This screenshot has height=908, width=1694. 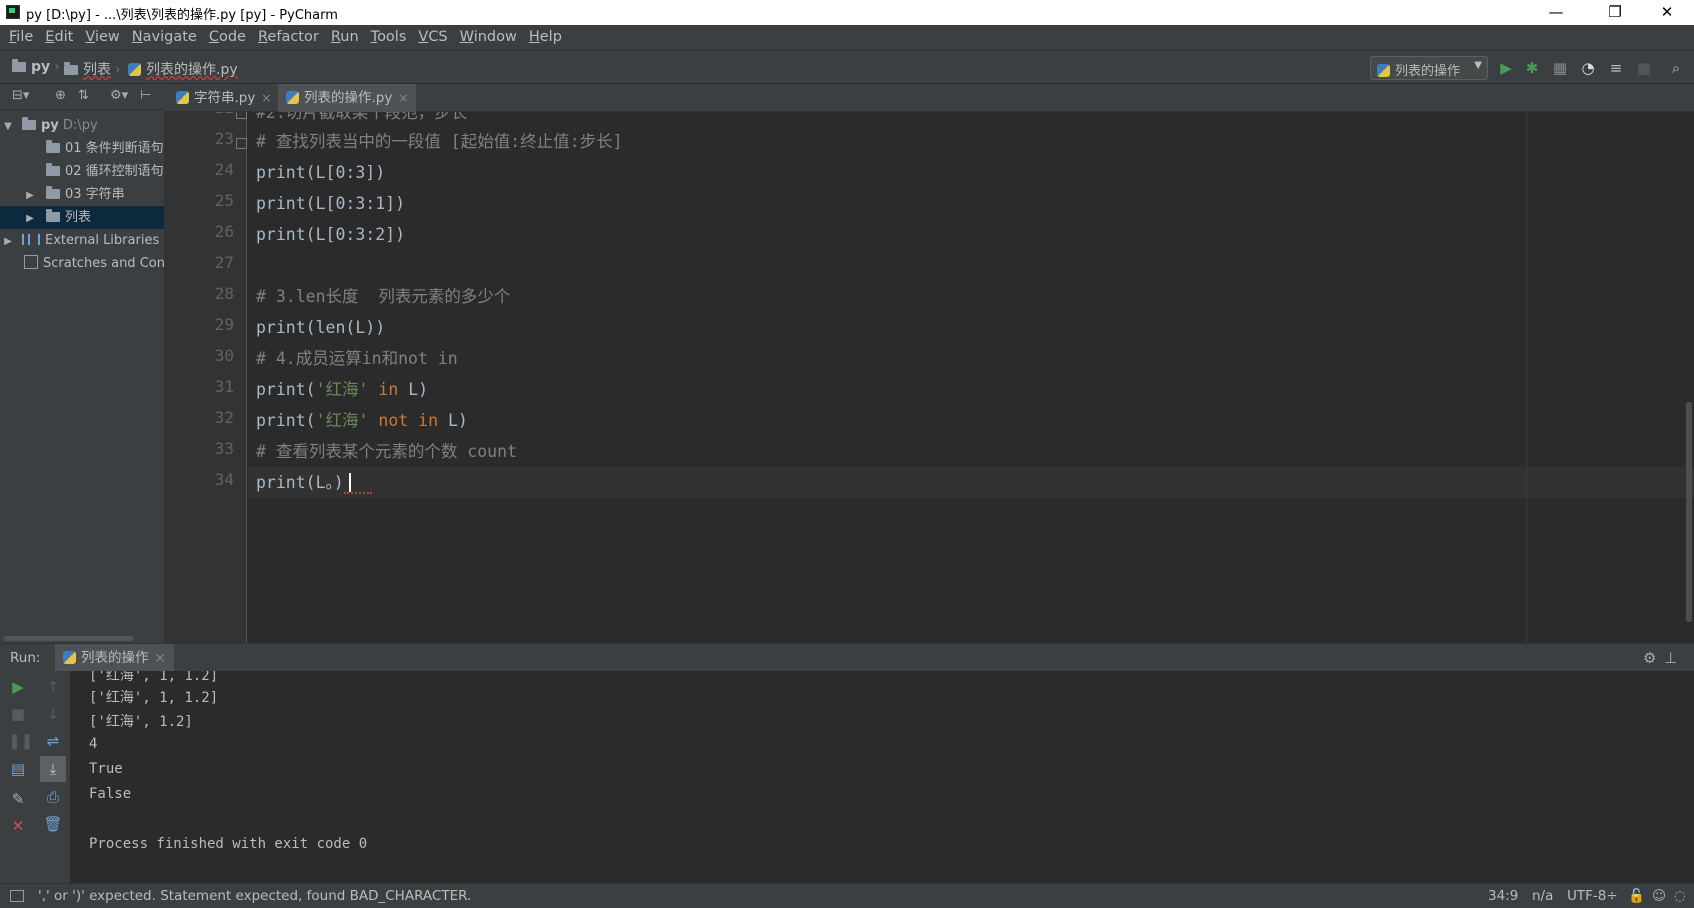 What do you see at coordinates (18, 826) in the screenshot?
I see `close-icon: ✕` at bounding box center [18, 826].